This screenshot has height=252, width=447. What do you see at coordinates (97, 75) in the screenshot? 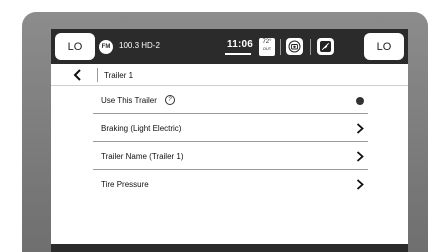
I see `nav-divider` at bounding box center [97, 75].